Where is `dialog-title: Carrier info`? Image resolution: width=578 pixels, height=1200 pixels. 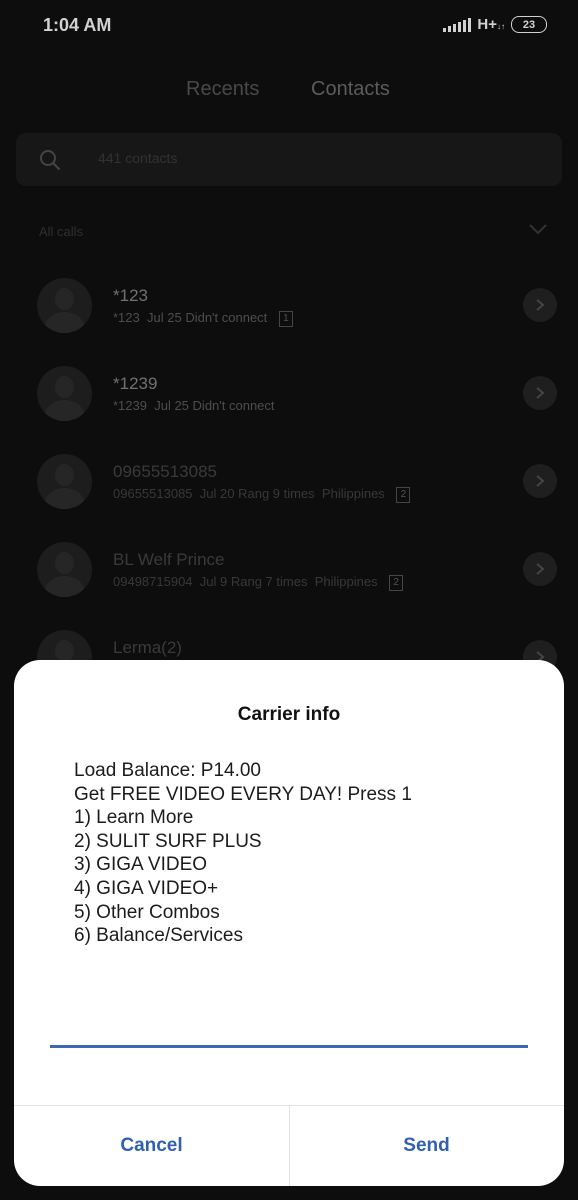
dialog-title: Carrier info is located at coordinates (289, 714).